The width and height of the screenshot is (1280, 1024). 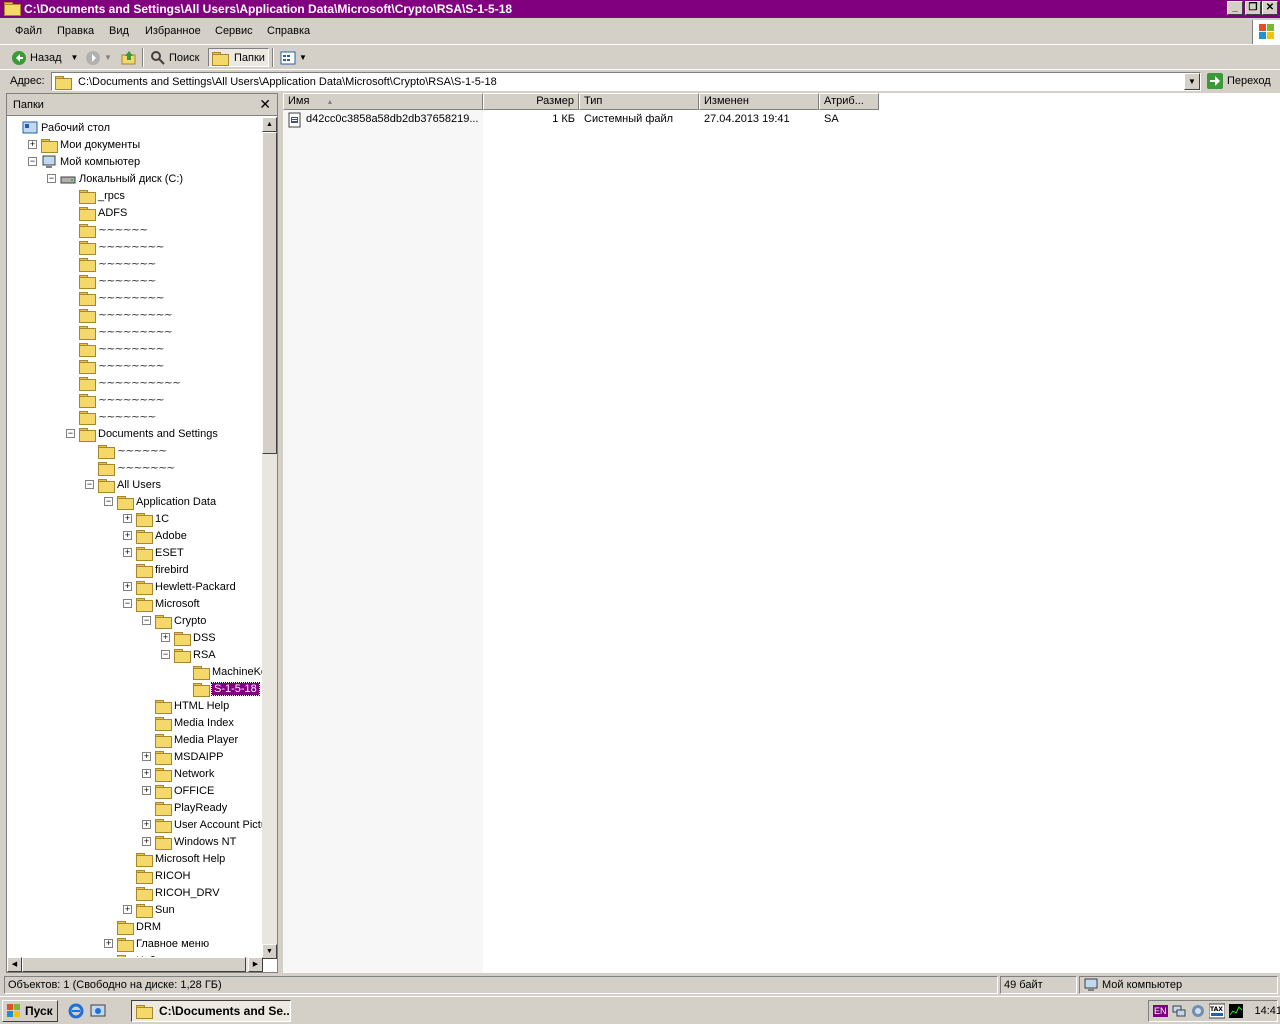 What do you see at coordinates (234, 31) in the screenshot?
I see `menu-tools: Сервис` at bounding box center [234, 31].